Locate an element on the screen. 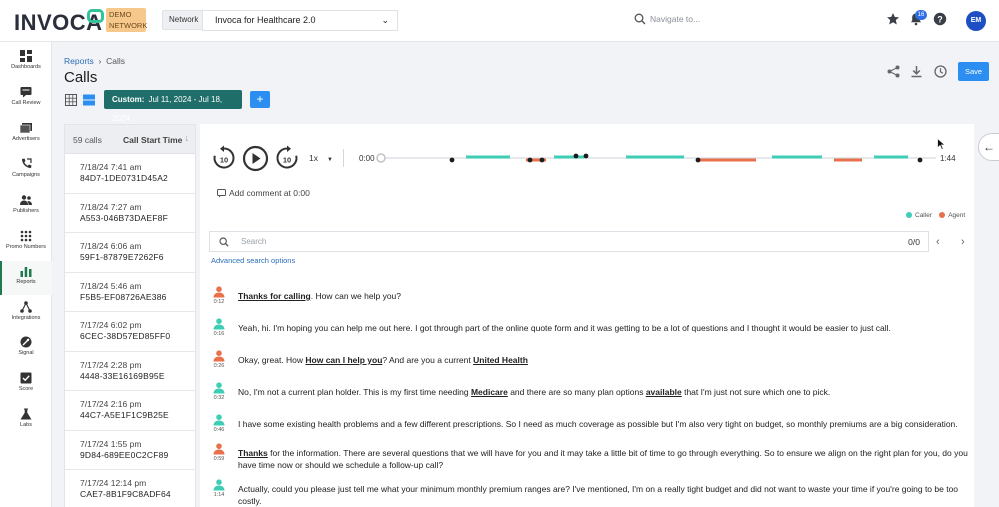 The height and width of the screenshot is (507, 999). legend-caller: Caller is located at coordinates (923, 215).